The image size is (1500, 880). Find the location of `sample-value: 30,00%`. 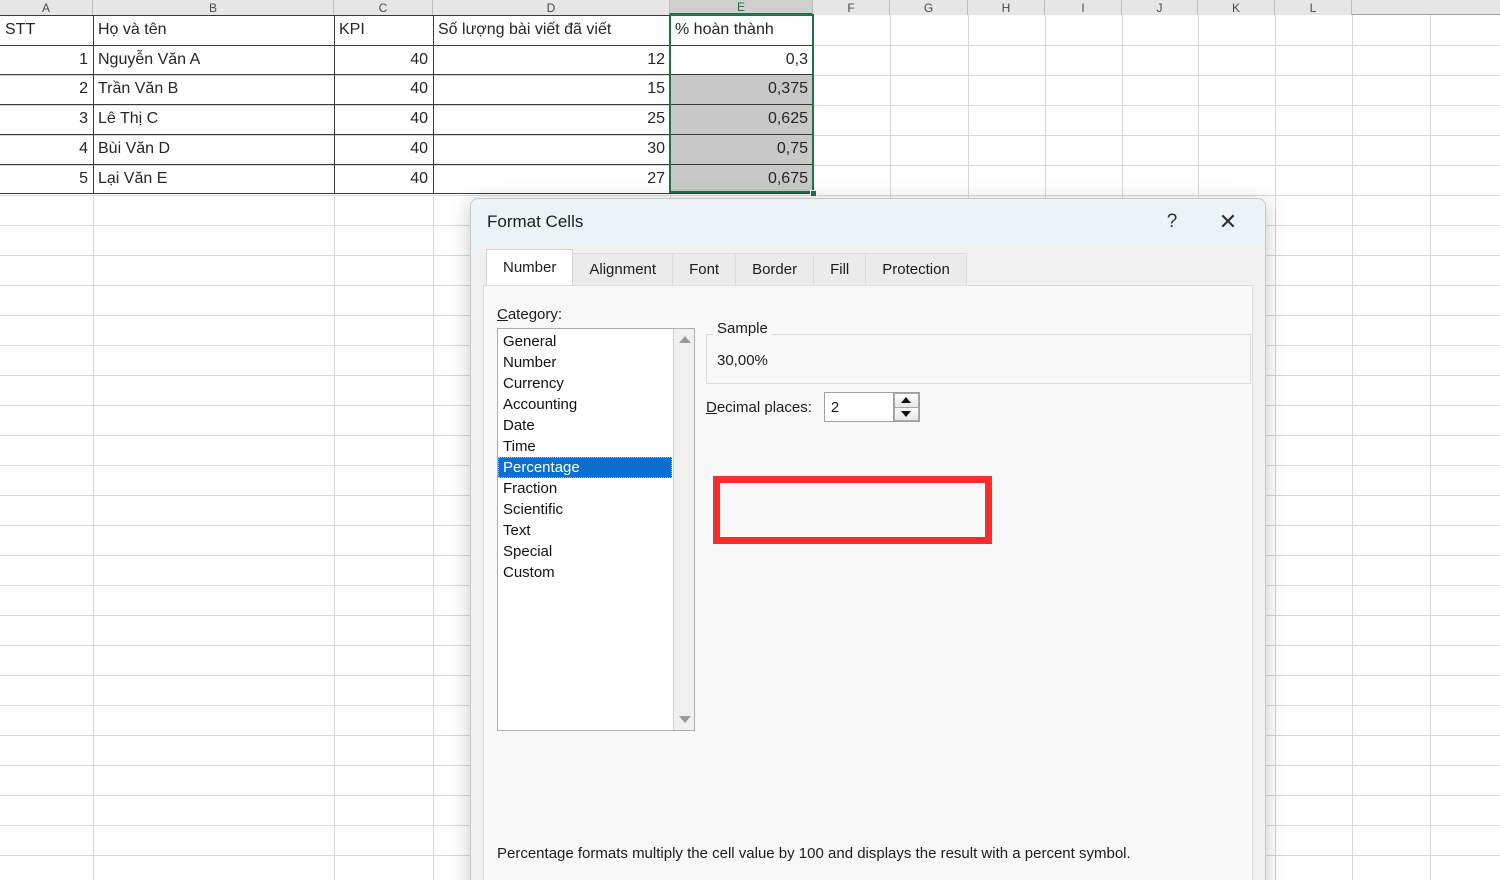

sample-value: 30,00% is located at coordinates (742, 360).